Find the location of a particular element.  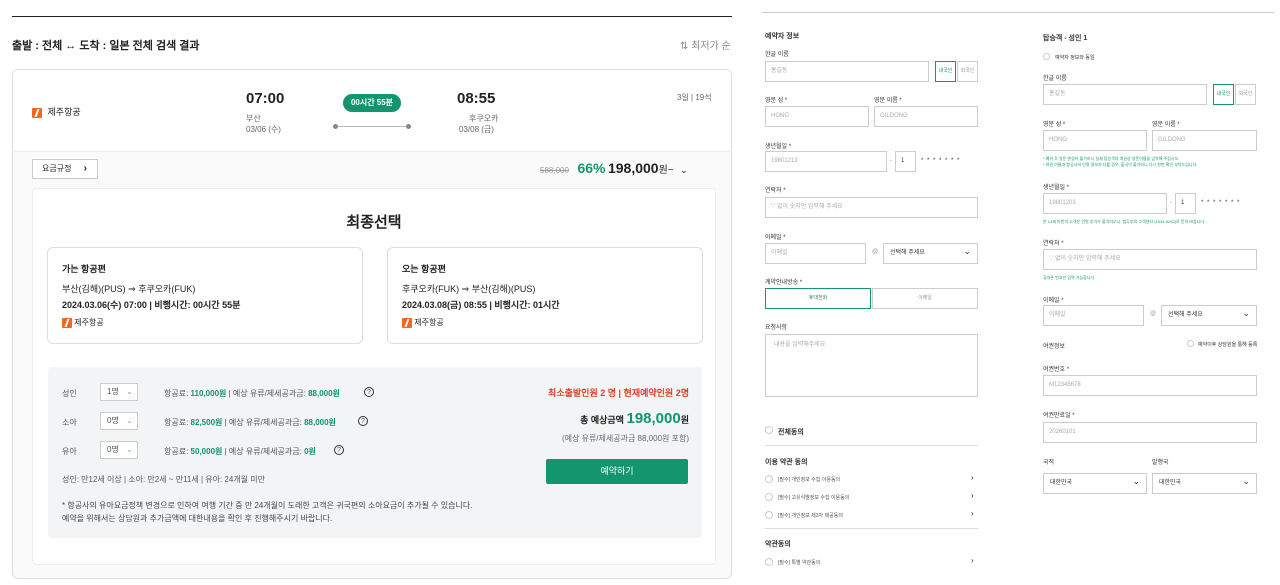

birth-input: 19801203 is located at coordinates (1105, 203).